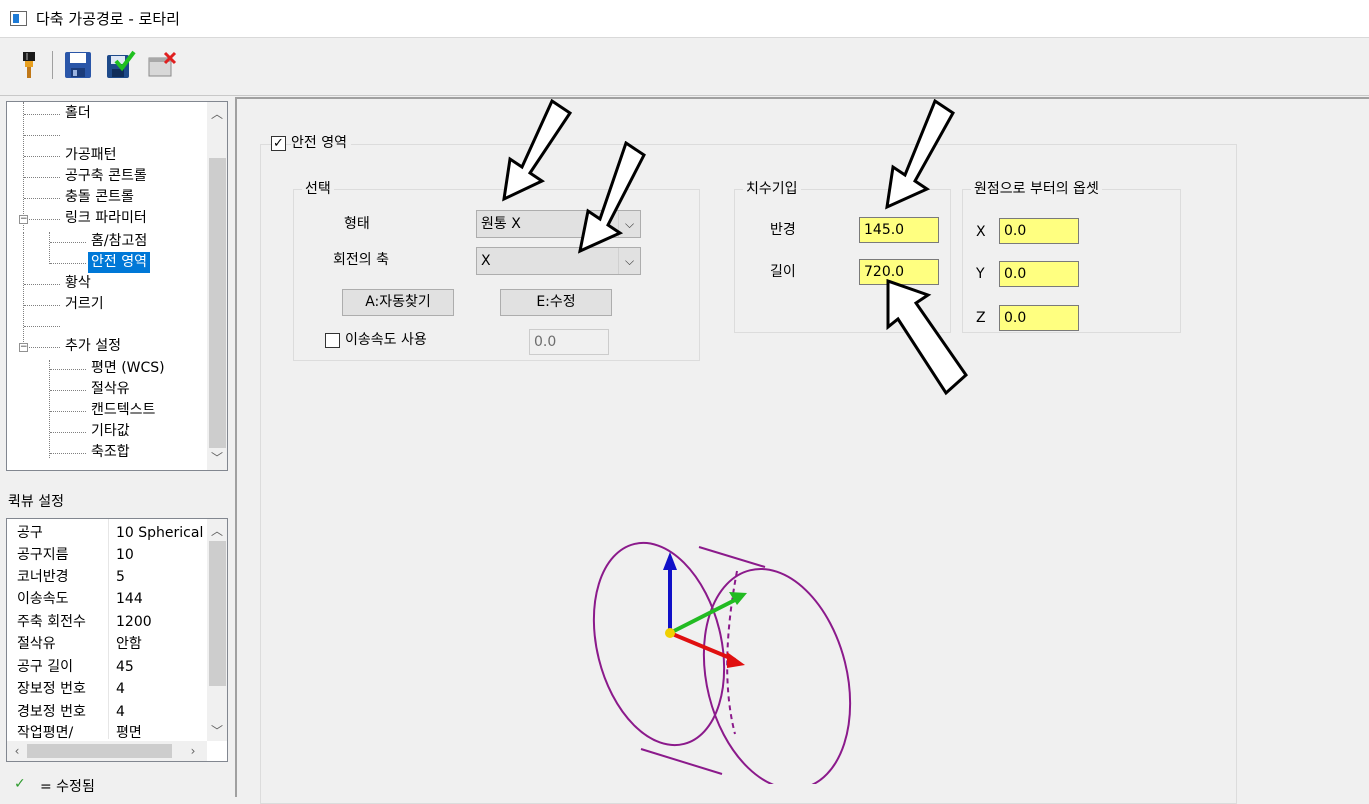 The image size is (1369, 804). Describe the element at coordinates (1039, 274) in the screenshot. I see `offset-y-input: 0.0` at that location.